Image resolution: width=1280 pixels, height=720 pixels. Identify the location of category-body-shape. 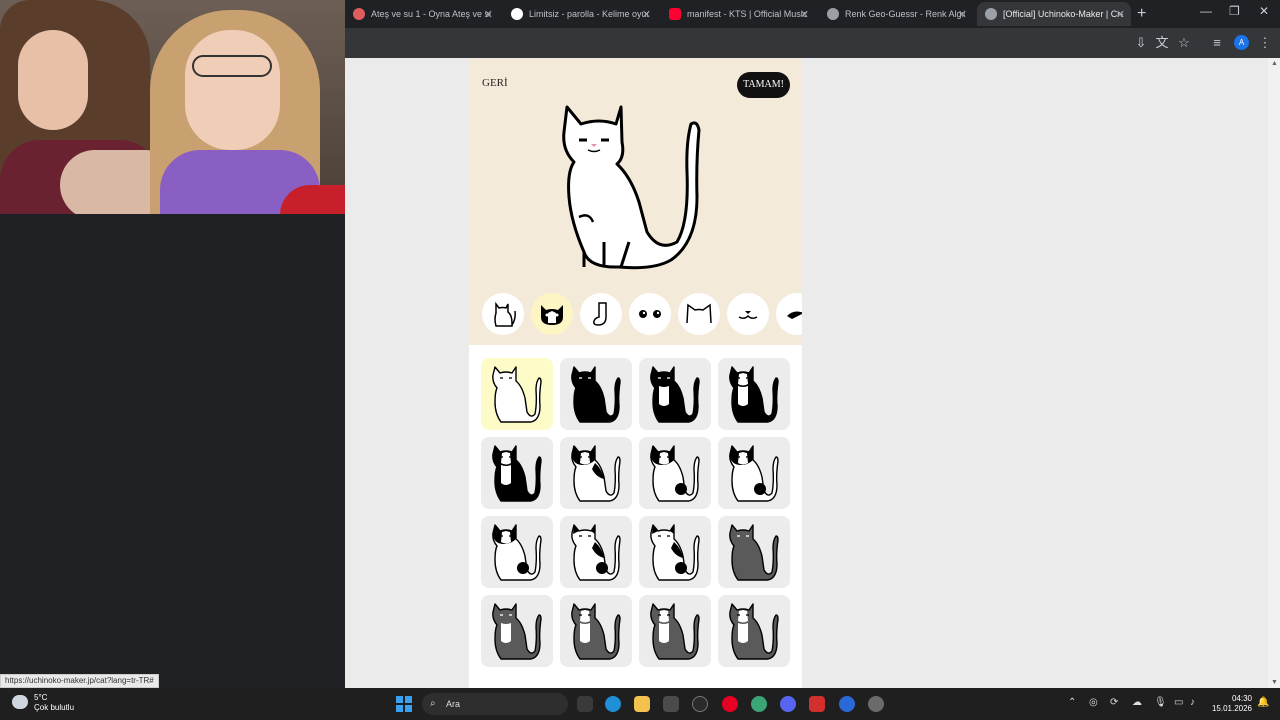
(503, 314).